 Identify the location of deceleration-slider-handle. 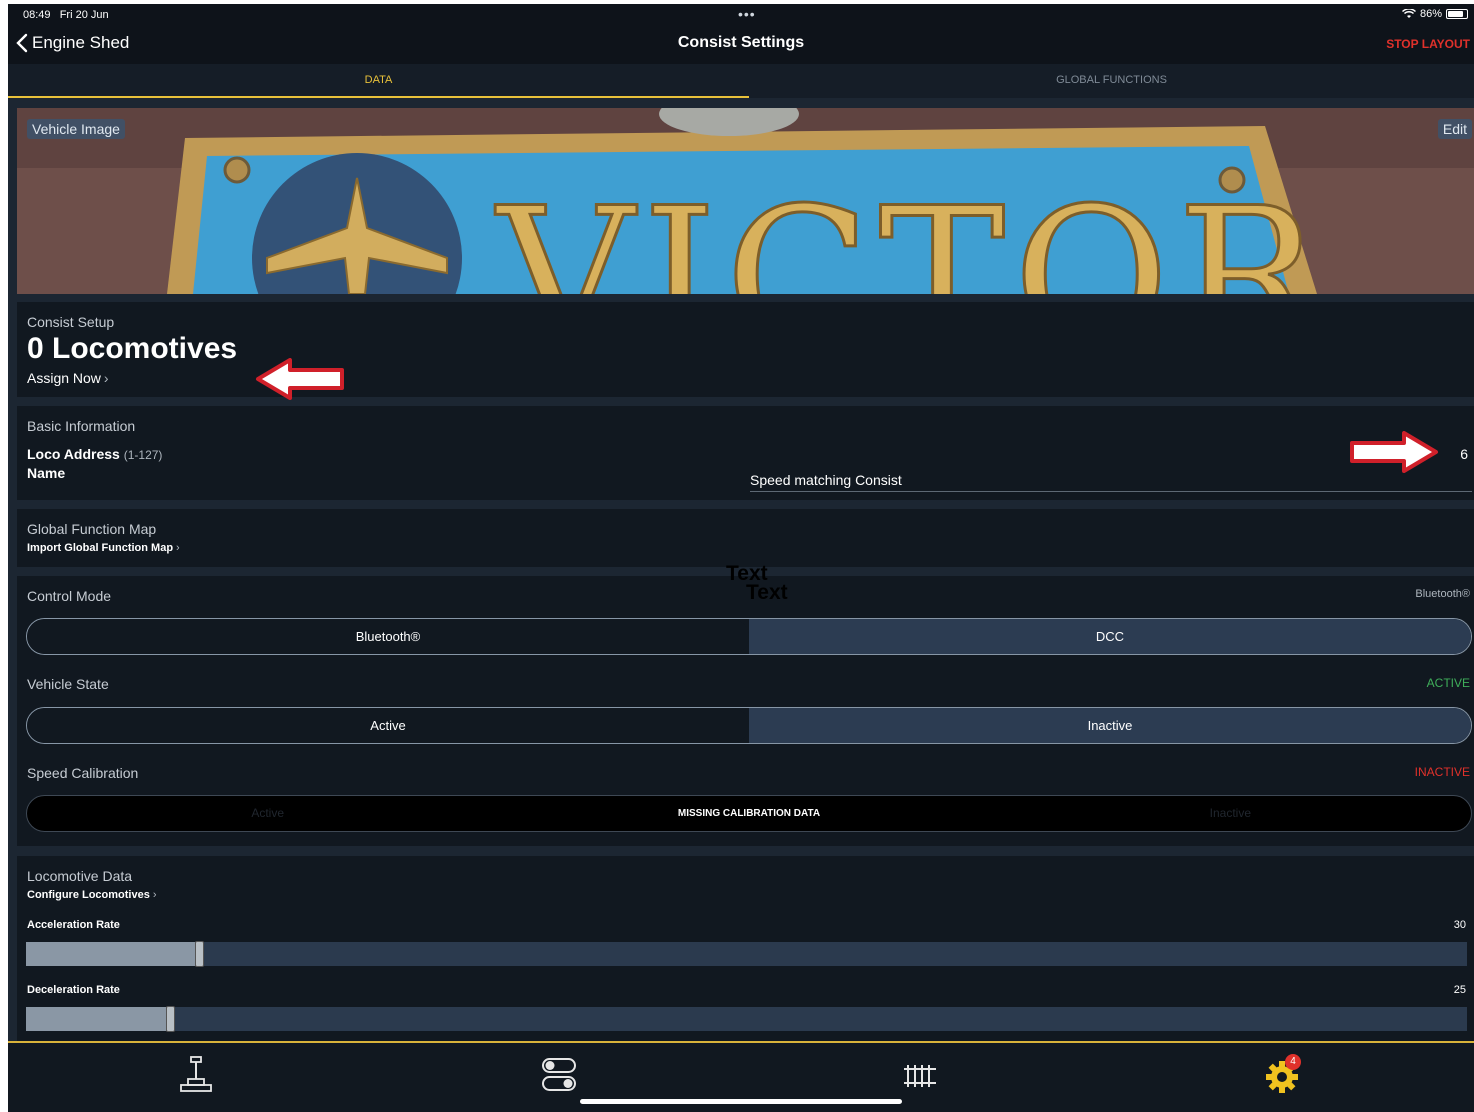
(170, 1019).